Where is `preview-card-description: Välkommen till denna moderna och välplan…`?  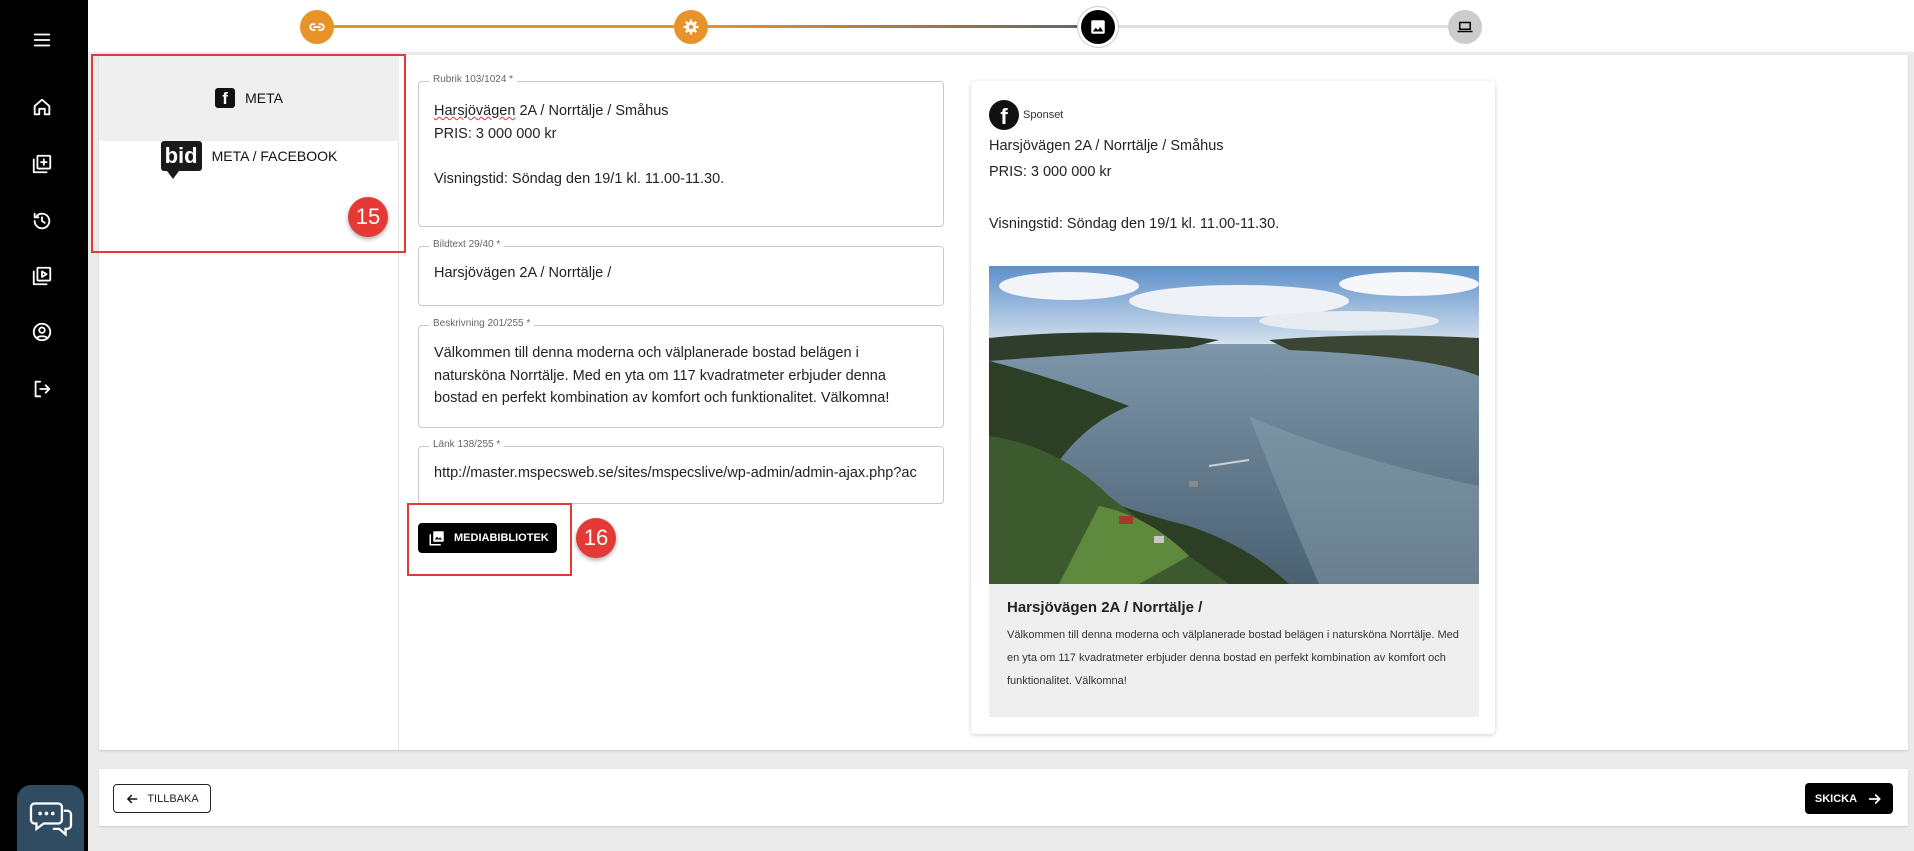 preview-card-description: Välkommen till denna moderna och välplan… is located at coordinates (1233, 658).